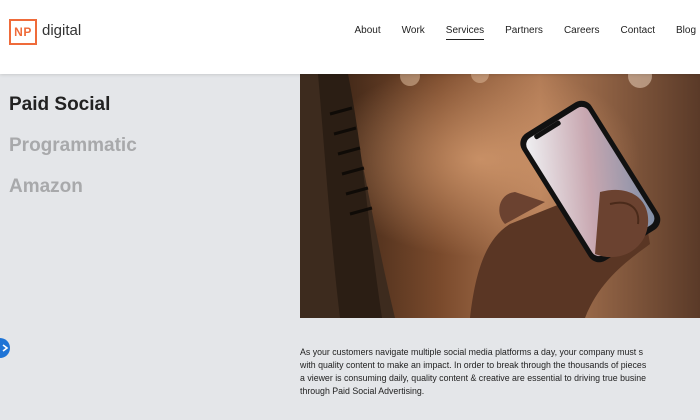  I want to click on nav-careers: Careers, so click(582, 32).